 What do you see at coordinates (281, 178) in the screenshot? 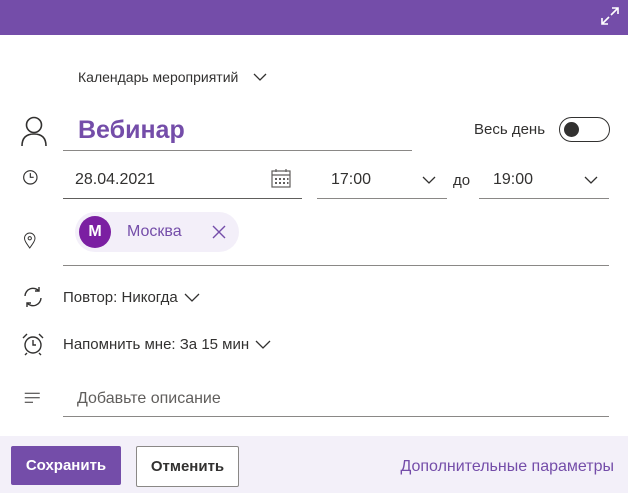
I see `calendar-icon` at bounding box center [281, 178].